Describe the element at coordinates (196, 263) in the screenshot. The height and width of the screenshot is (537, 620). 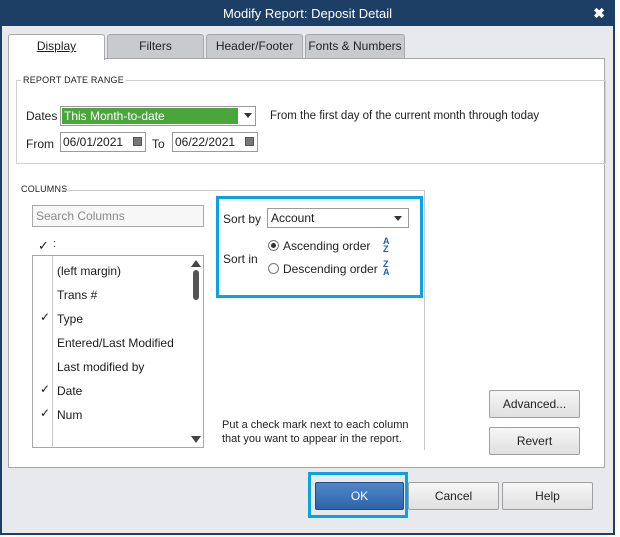
I see `scroll-up-icon` at that location.